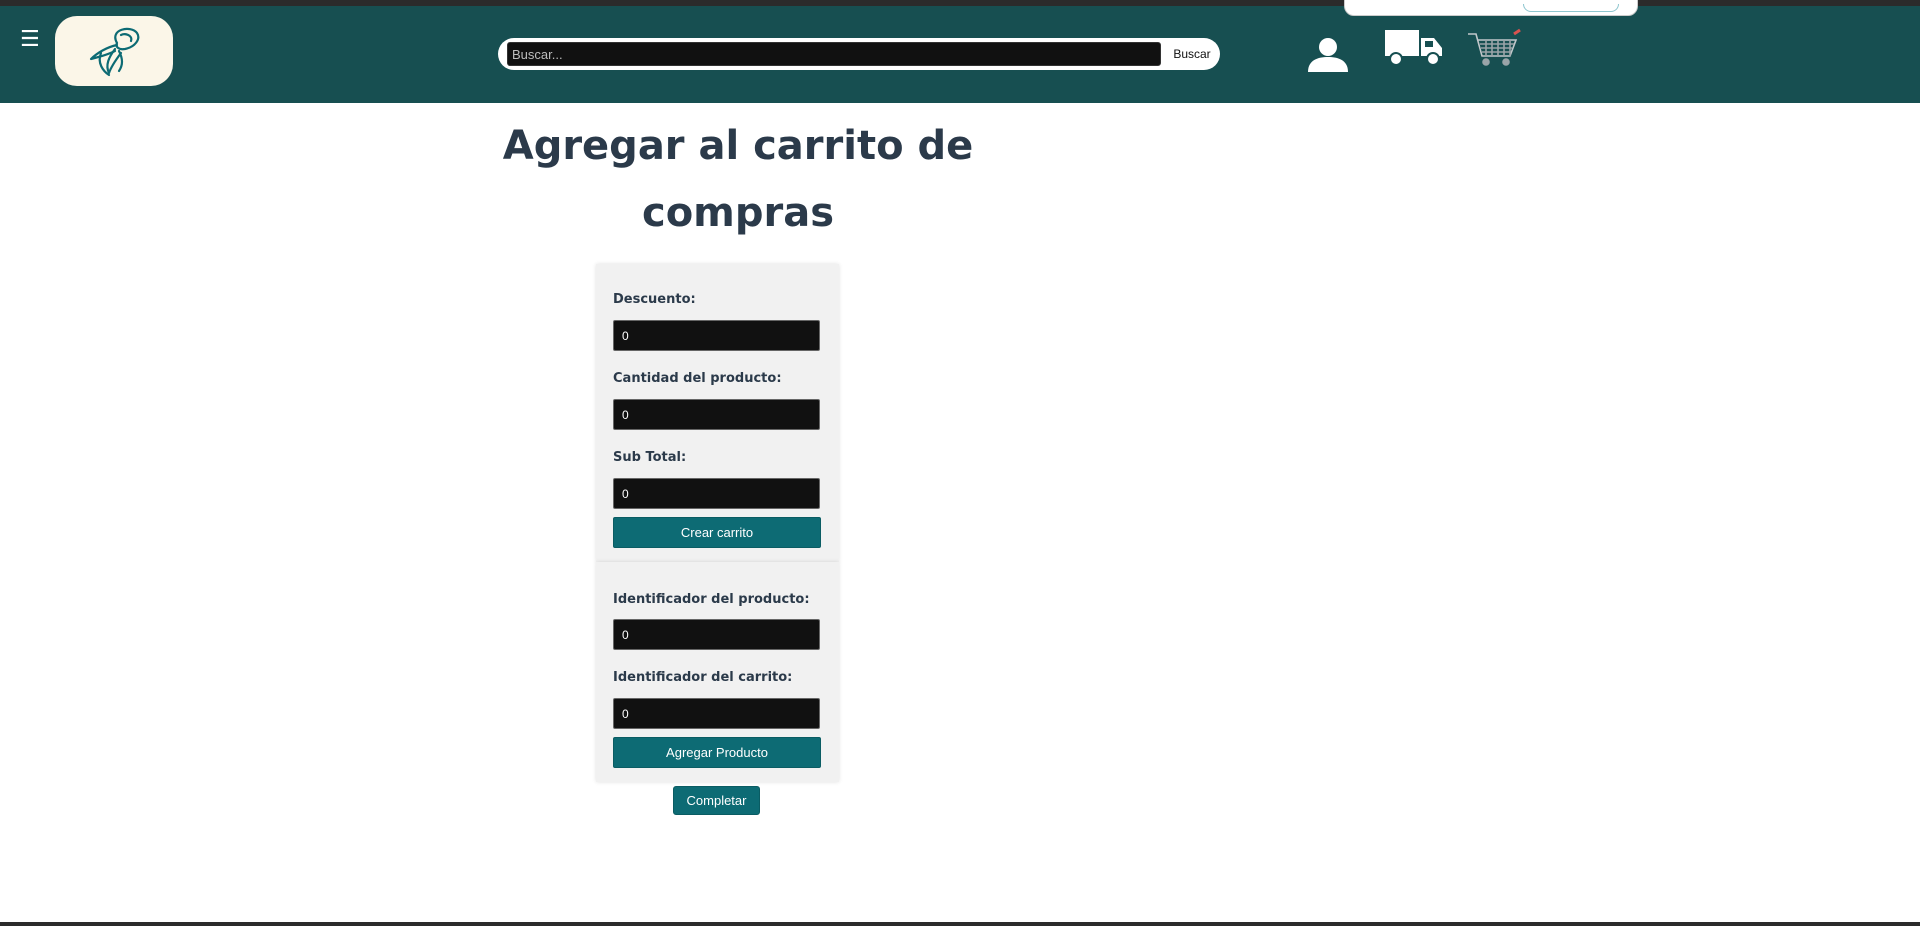 The height and width of the screenshot is (926, 1920). Describe the element at coordinates (1192, 54) in the screenshot. I see `search-button: Buscar` at that location.